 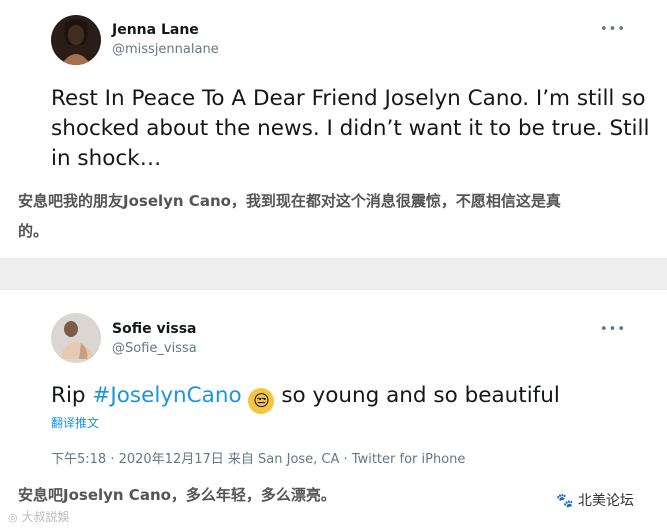 I want to click on watermark-right-text: 北美论坛, so click(x=605, y=501).